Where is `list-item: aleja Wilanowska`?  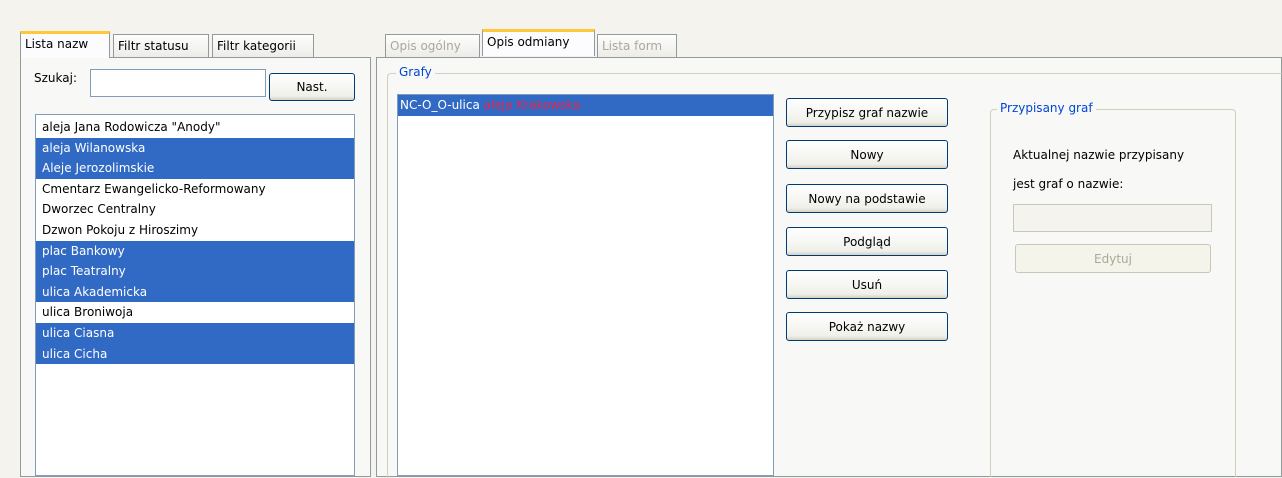 list-item: aleja Wilanowska is located at coordinates (195, 148).